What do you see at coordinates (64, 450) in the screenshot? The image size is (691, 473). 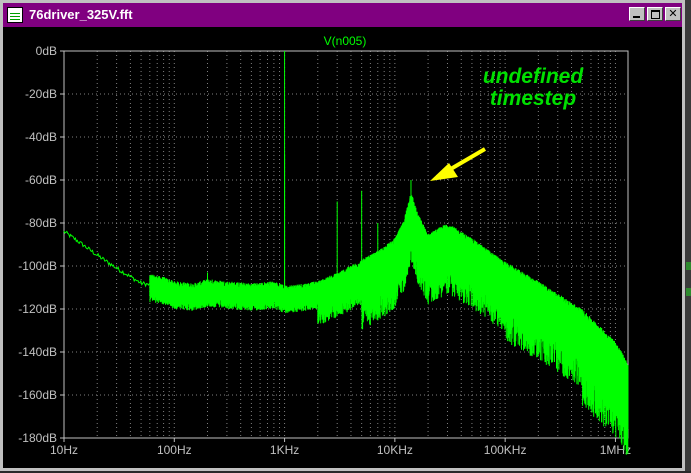 I see `x-tick-label: 10Hz` at bounding box center [64, 450].